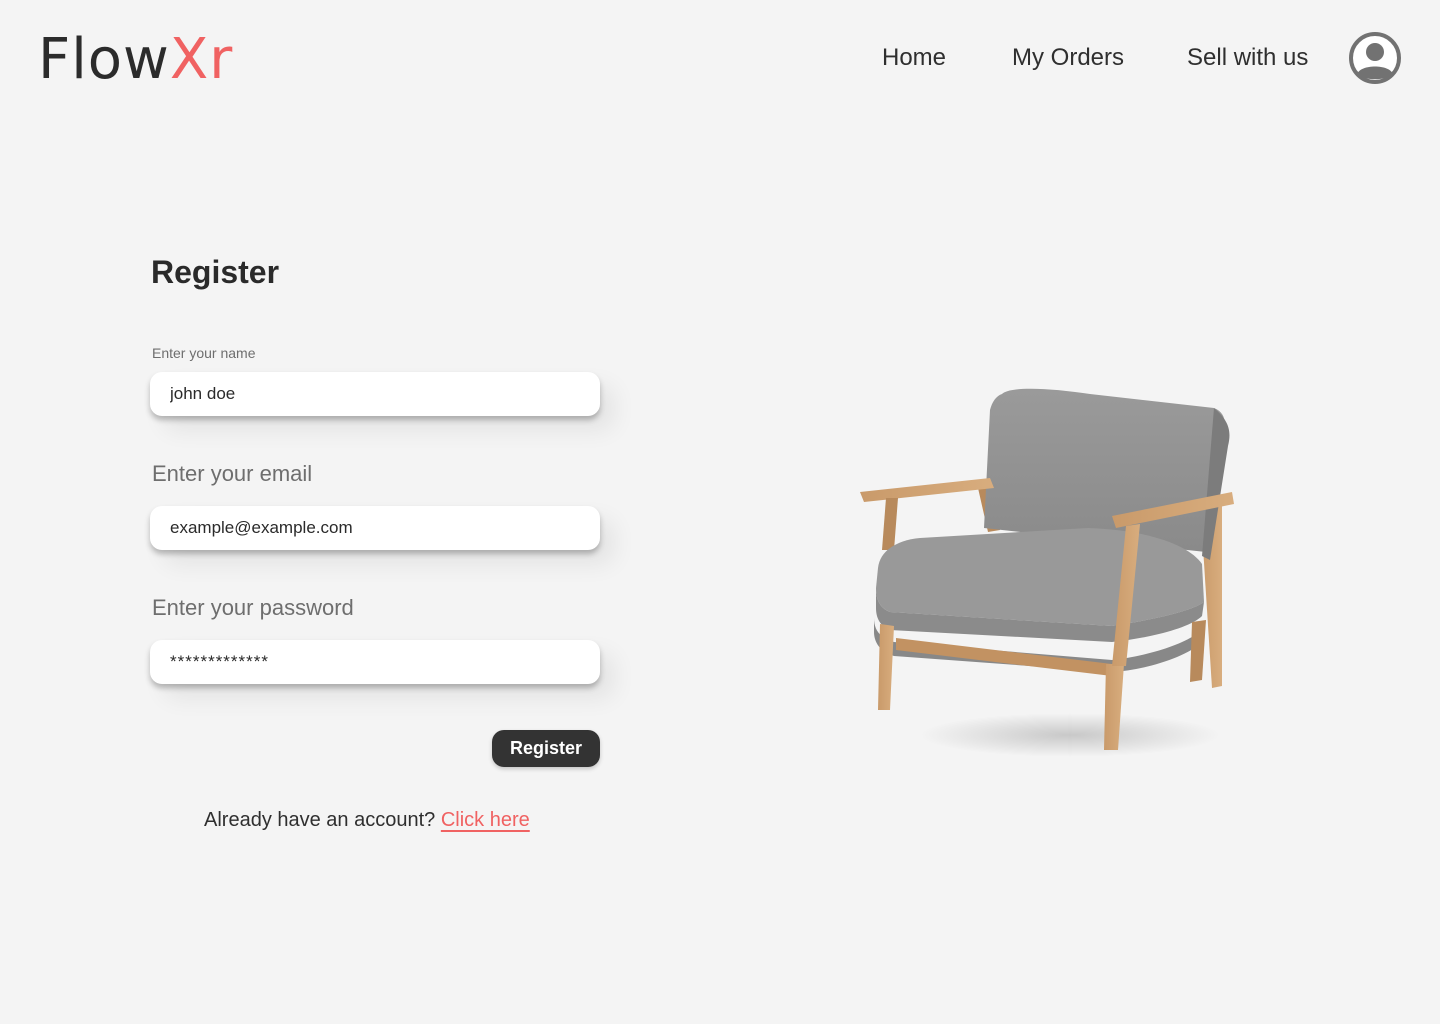 The width and height of the screenshot is (1440, 1024). What do you see at coordinates (1050, 580) in the screenshot?
I see `armchair-image` at bounding box center [1050, 580].